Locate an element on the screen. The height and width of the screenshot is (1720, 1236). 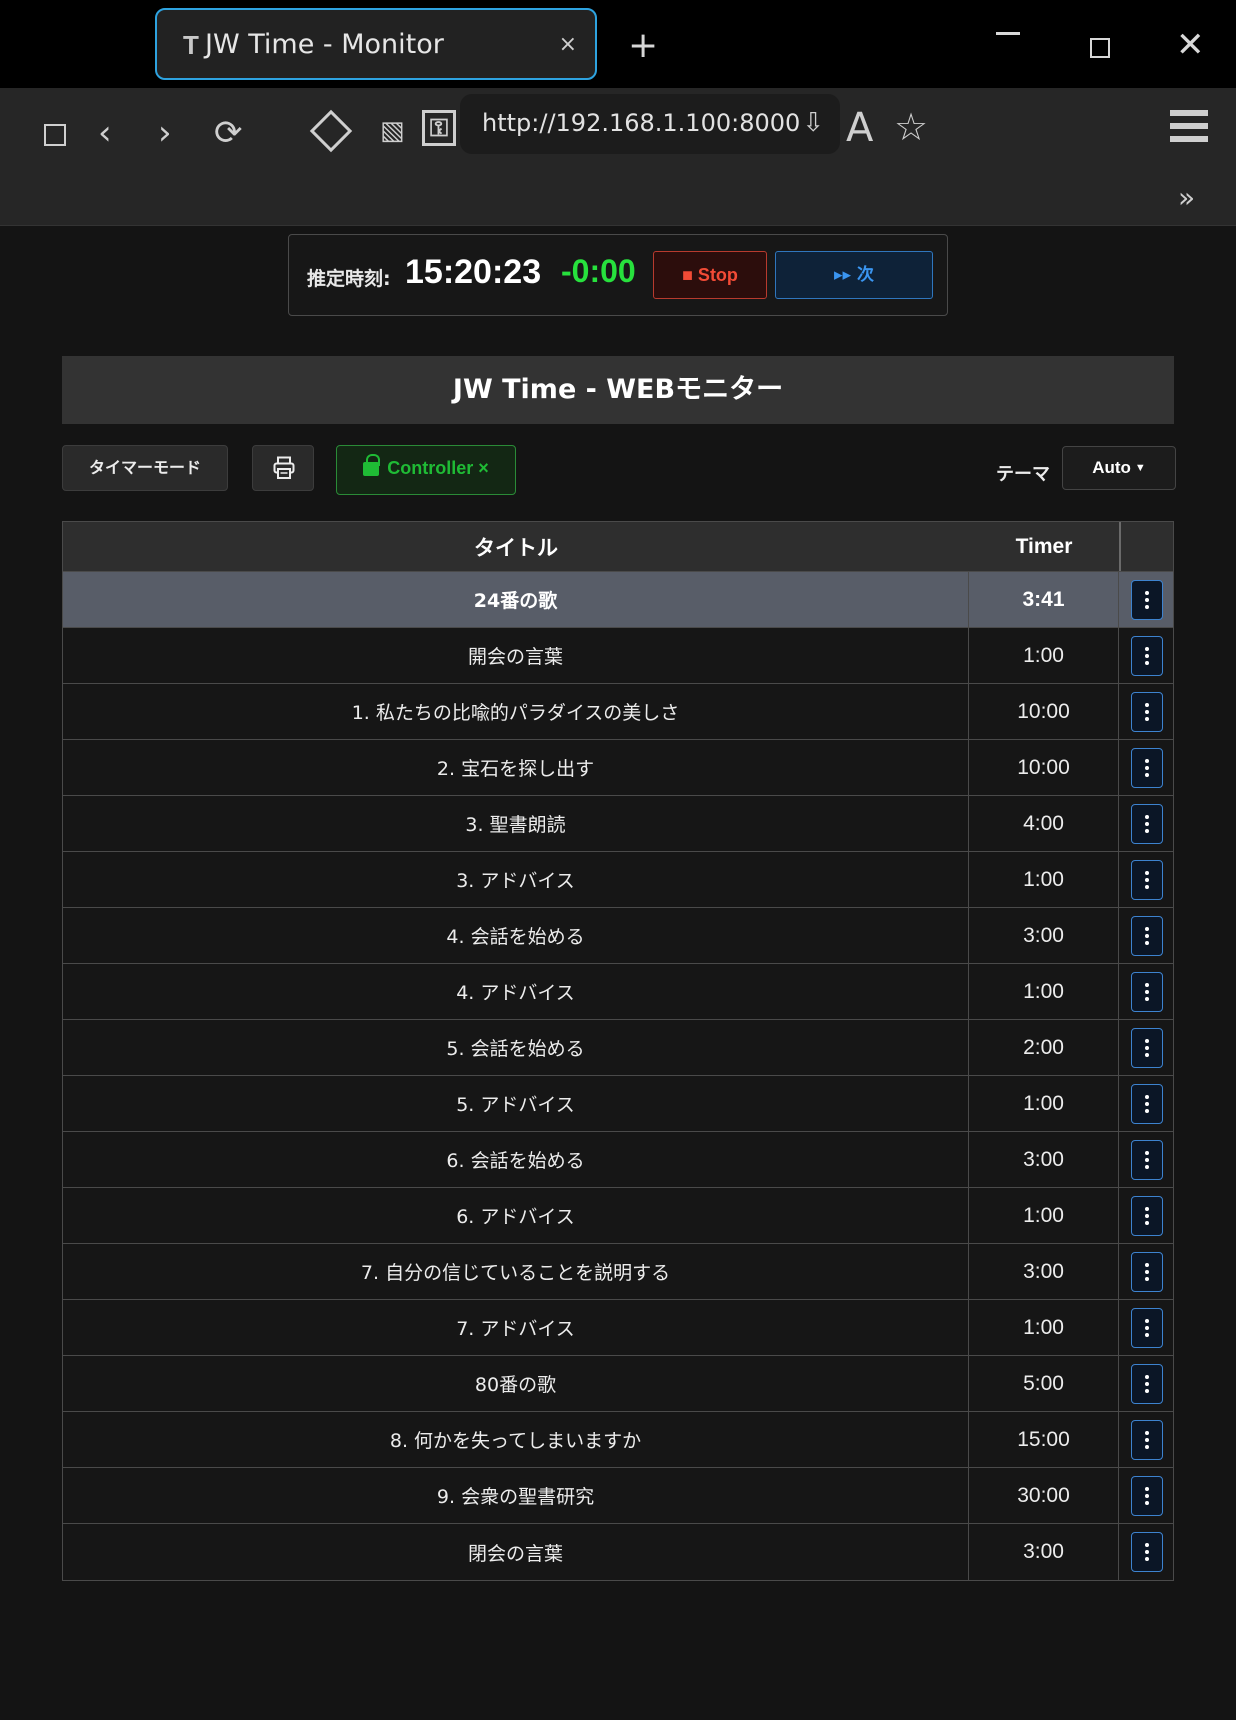
row-timer: 30:00 is located at coordinates (1044, 1495).